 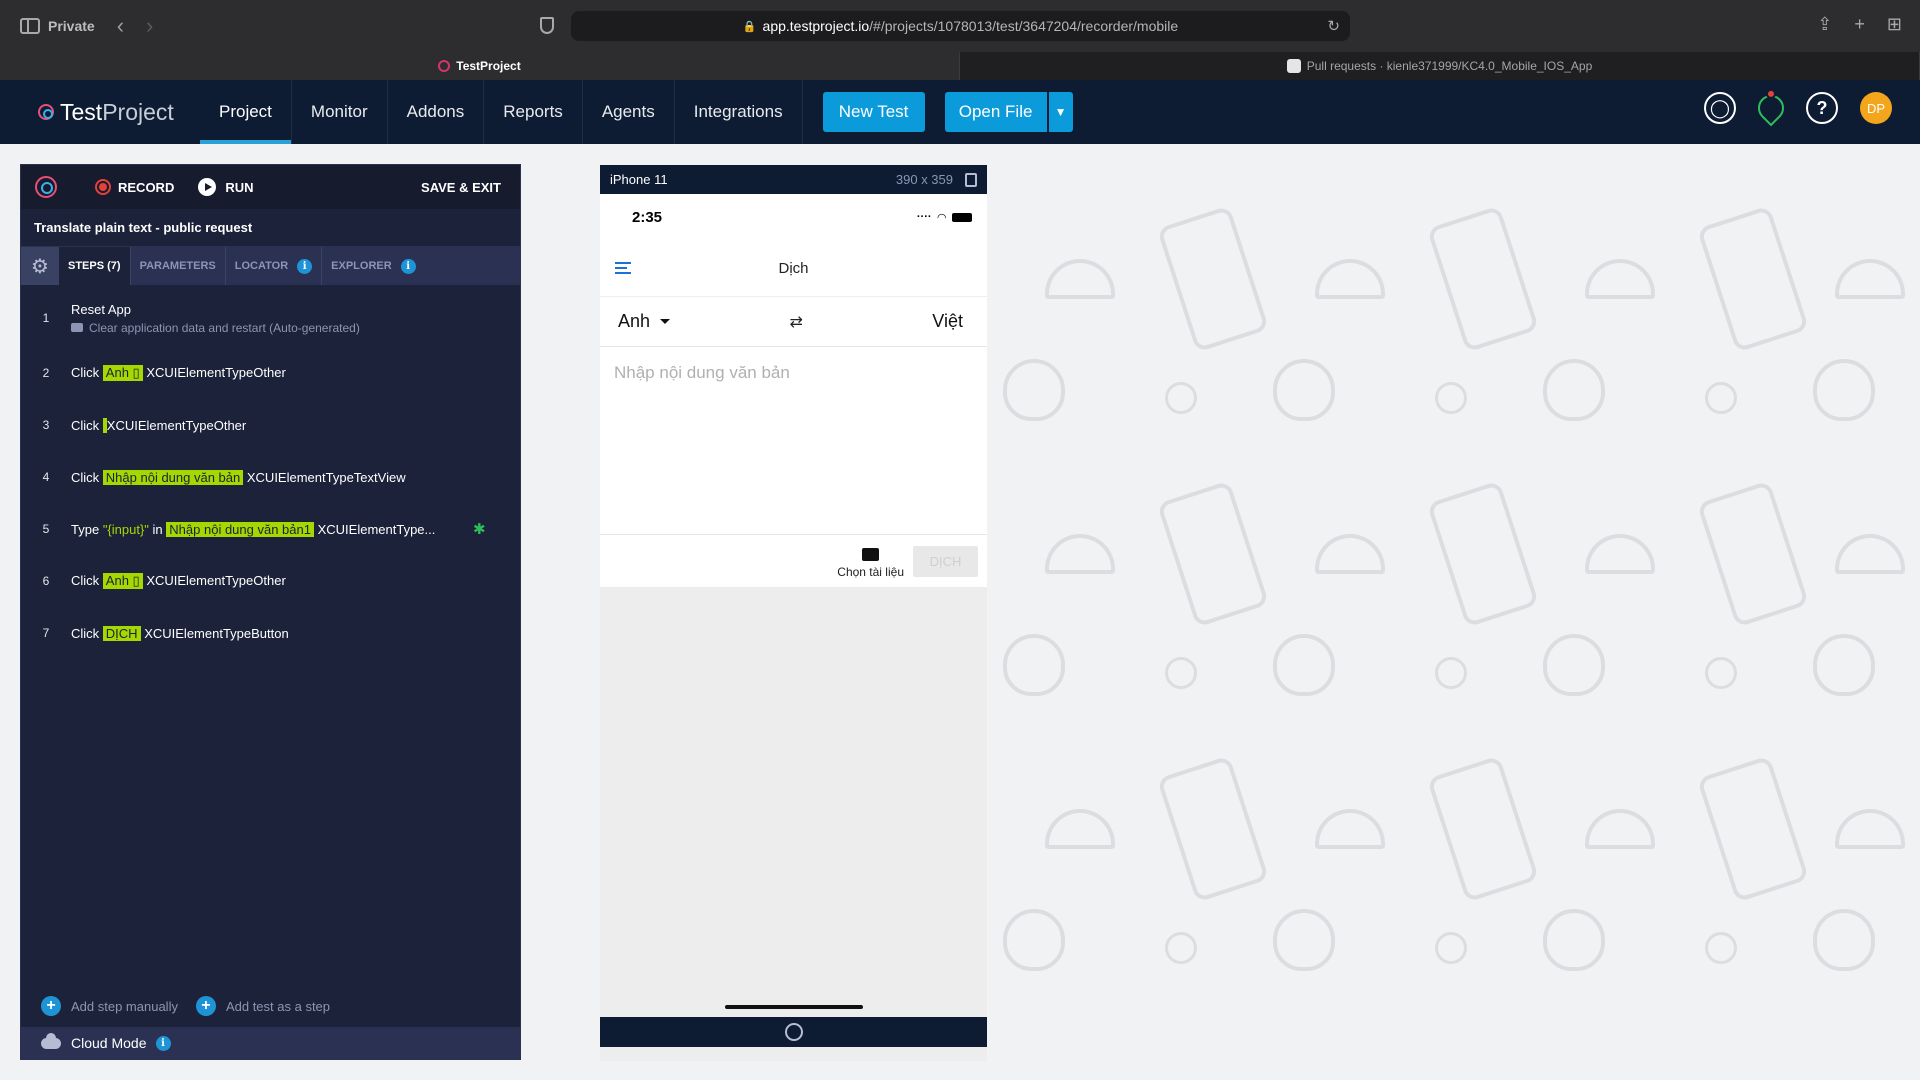 I want to click on privacy-shield-icon, so click(x=547, y=25).